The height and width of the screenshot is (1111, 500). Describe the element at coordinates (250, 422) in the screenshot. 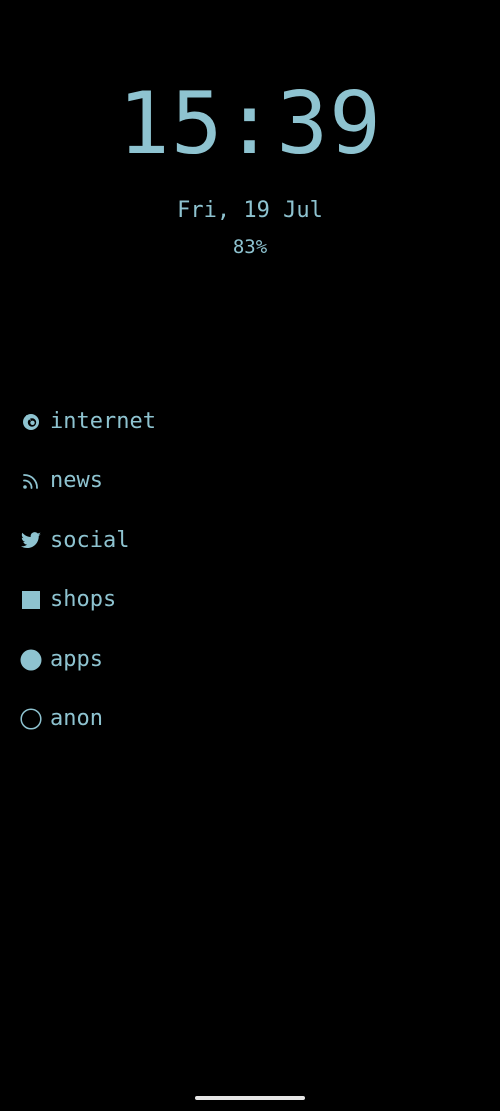

I see `menu-item-internet: internet` at that location.